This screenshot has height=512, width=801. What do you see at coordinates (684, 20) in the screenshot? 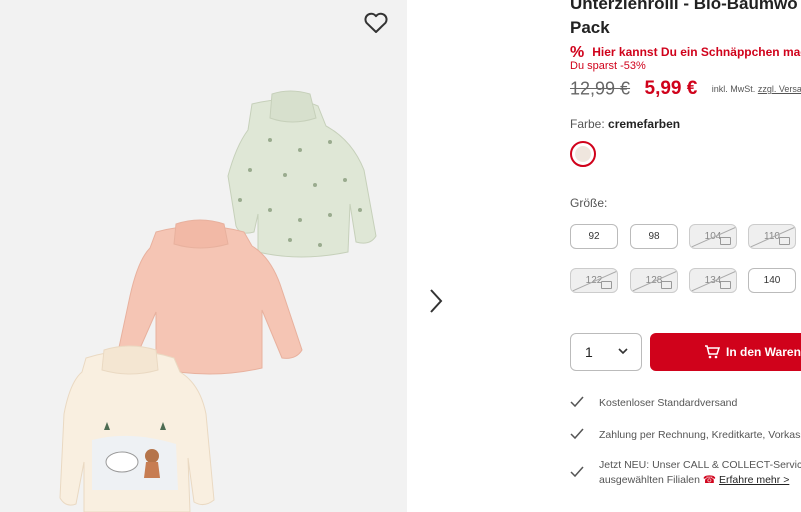
I see `product-title: Unterziehrolli - Bio-Baumwo Pack` at bounding box center [684, 20].